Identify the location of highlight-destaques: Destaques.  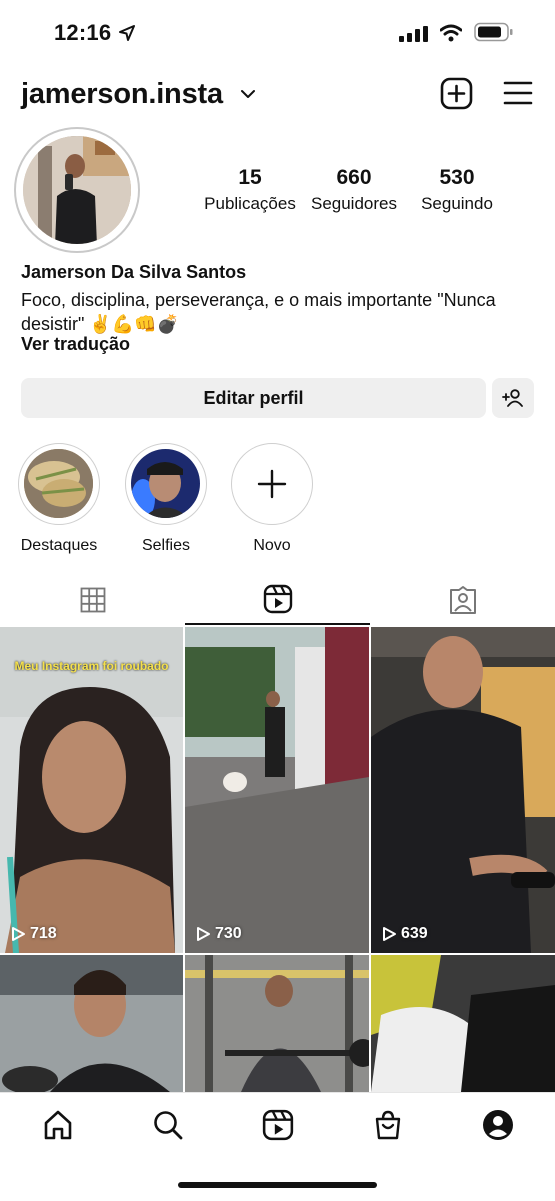
(59, 499).